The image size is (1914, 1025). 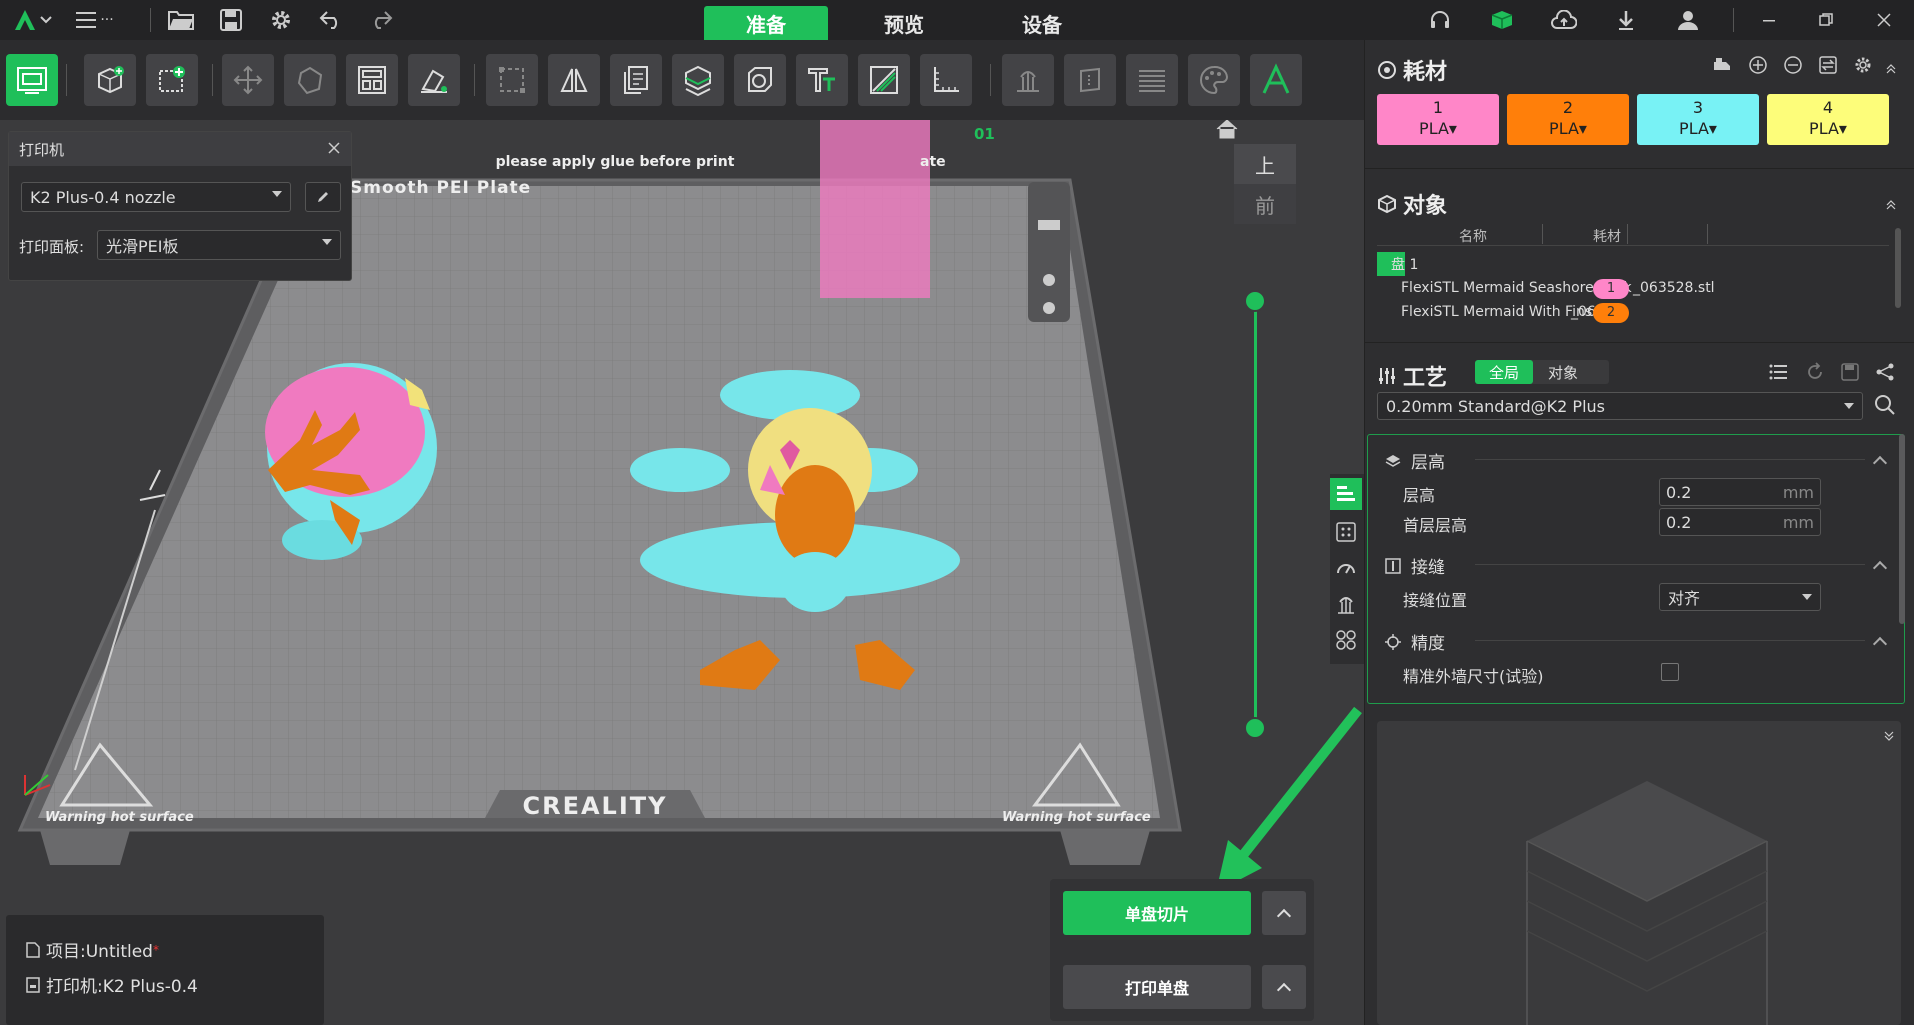 I want to click on filament-settings-icon, so click(x=1864, y=66).